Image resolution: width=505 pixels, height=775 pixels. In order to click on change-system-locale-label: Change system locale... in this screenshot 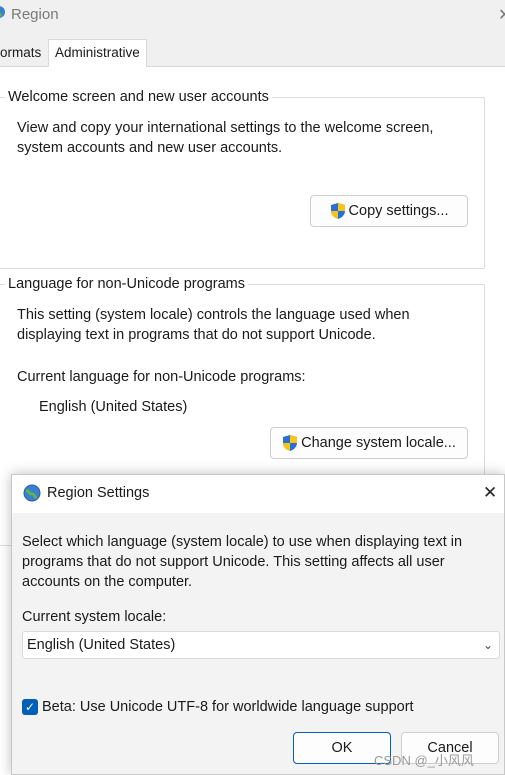, I will do `click(378, 443)`.